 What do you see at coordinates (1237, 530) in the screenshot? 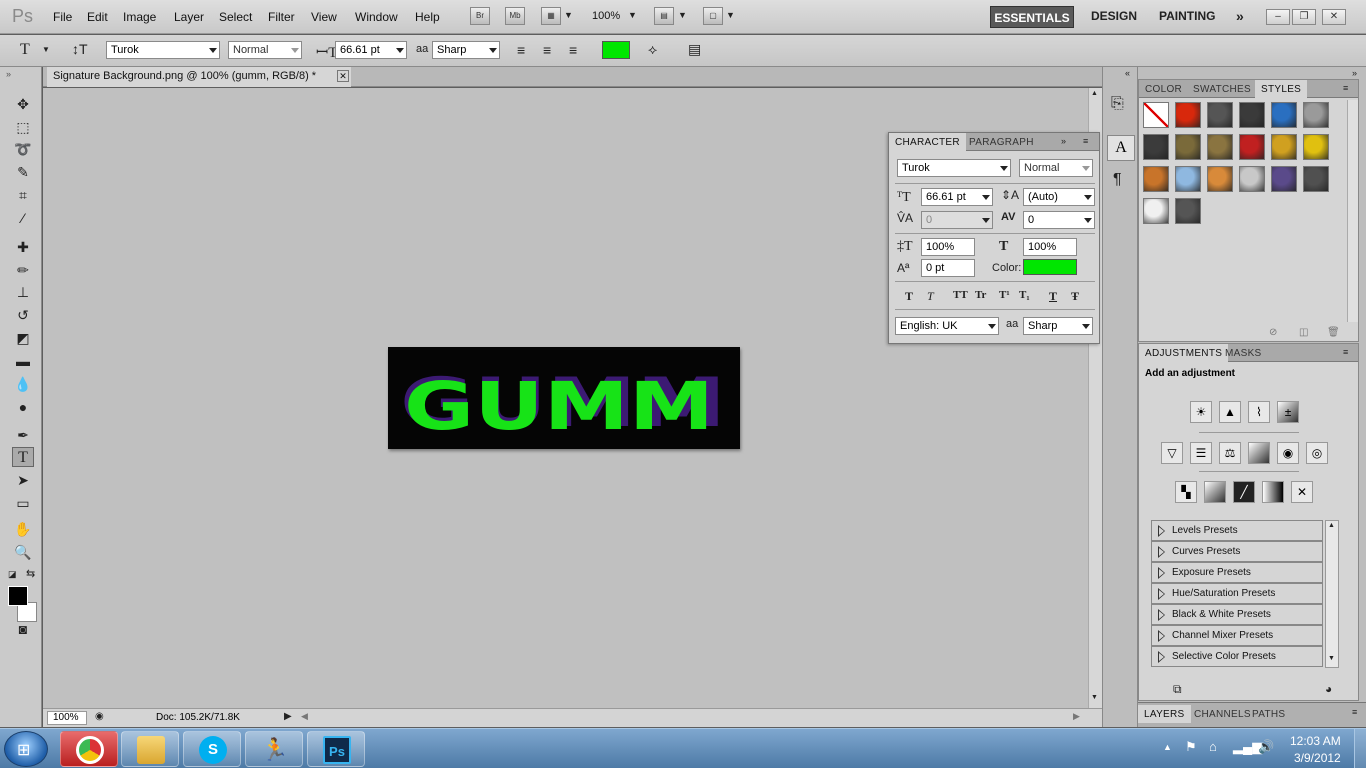
I see `preset-levels: Levels Presets` at bounding box center [1237, 530].